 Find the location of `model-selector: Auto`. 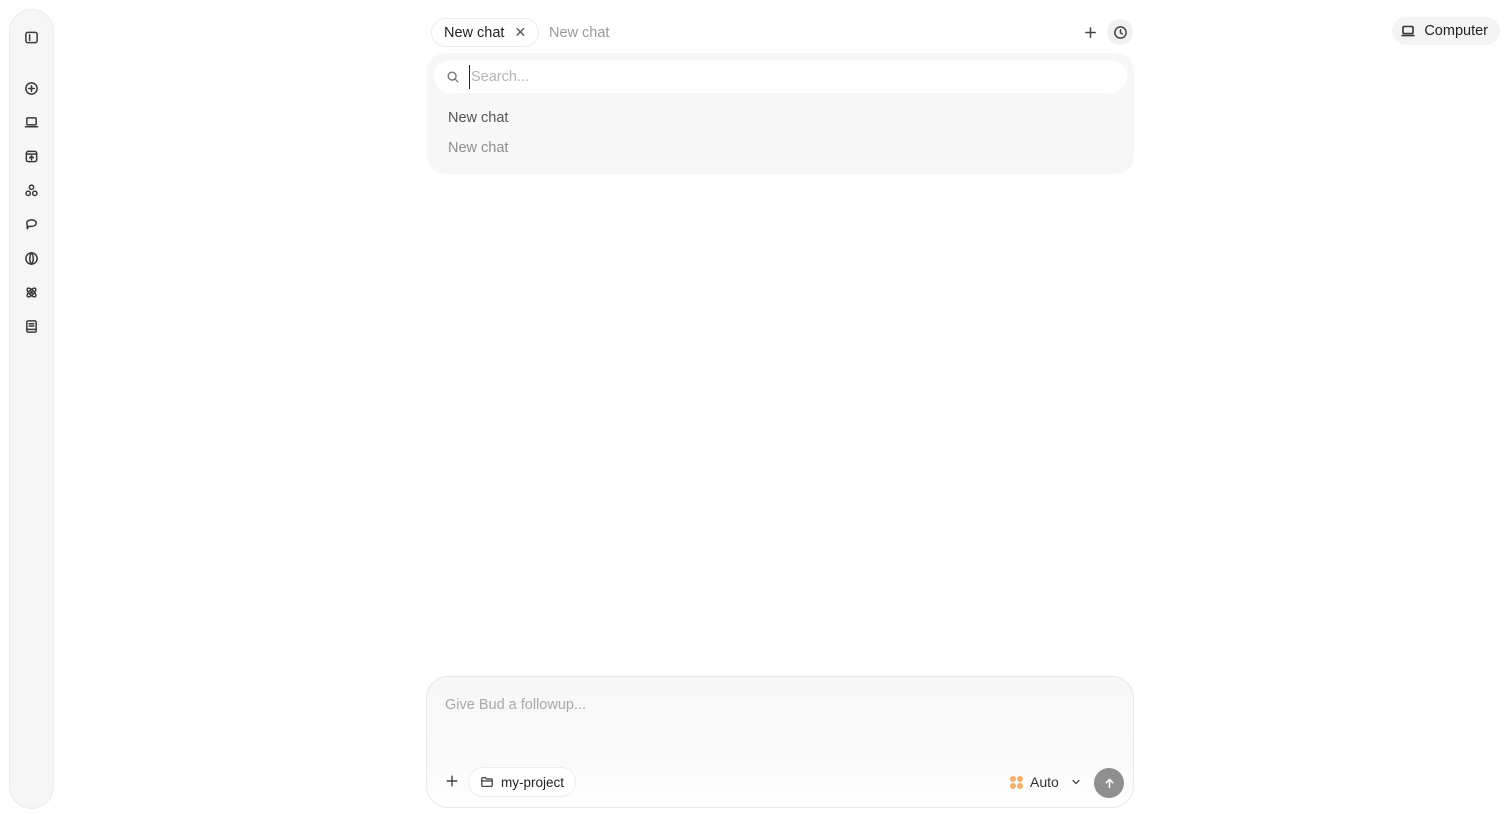

model-selector: Auto is located at coordinates (1046, 782).